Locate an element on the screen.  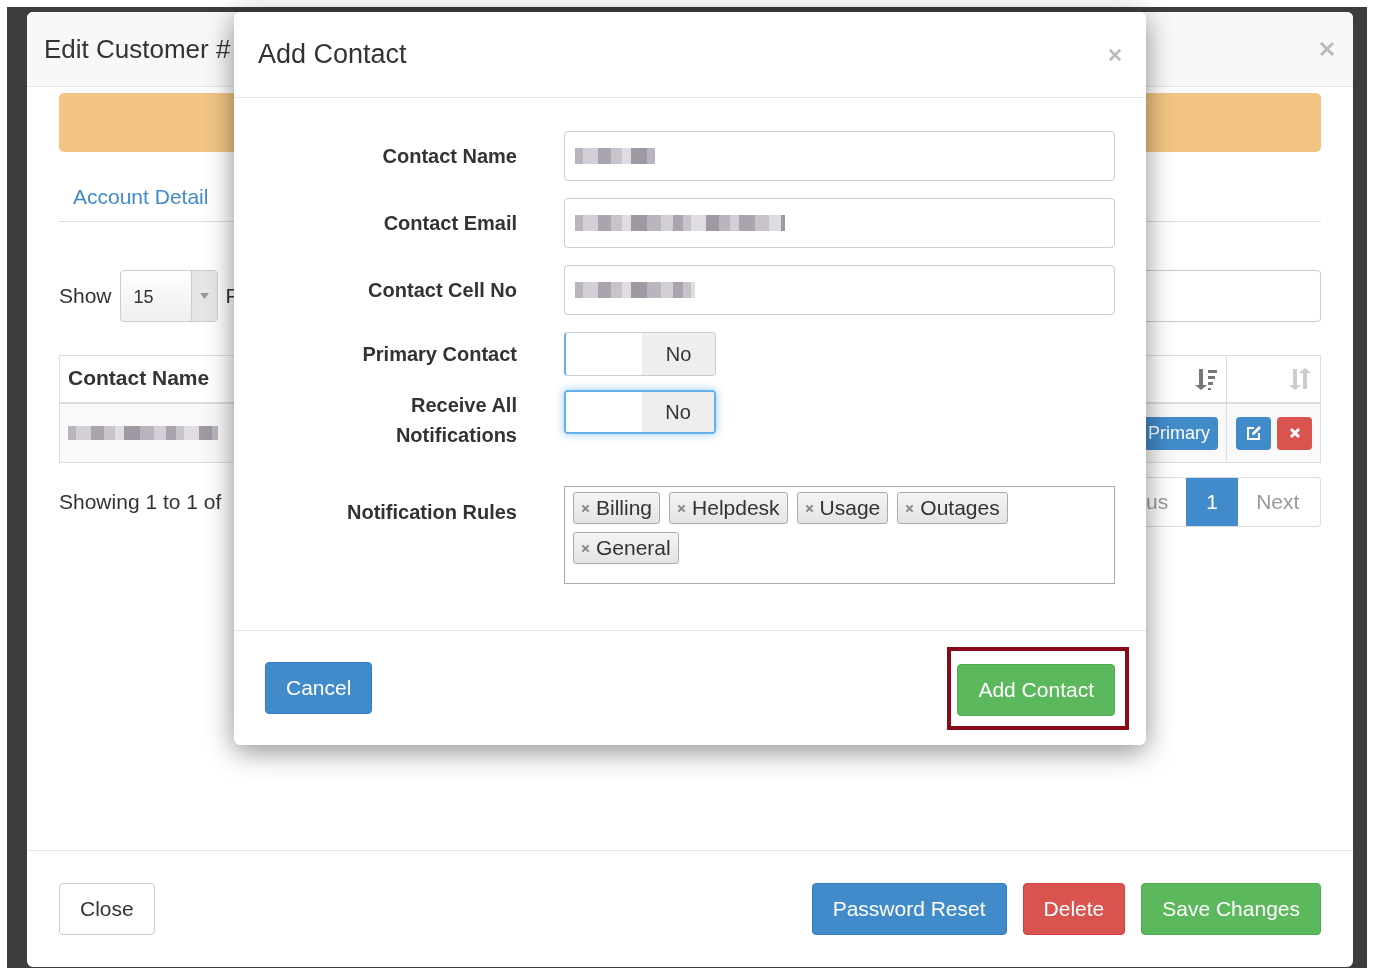
table-summary: Showing 1 to 1 of is located at coordinates (140, 502).